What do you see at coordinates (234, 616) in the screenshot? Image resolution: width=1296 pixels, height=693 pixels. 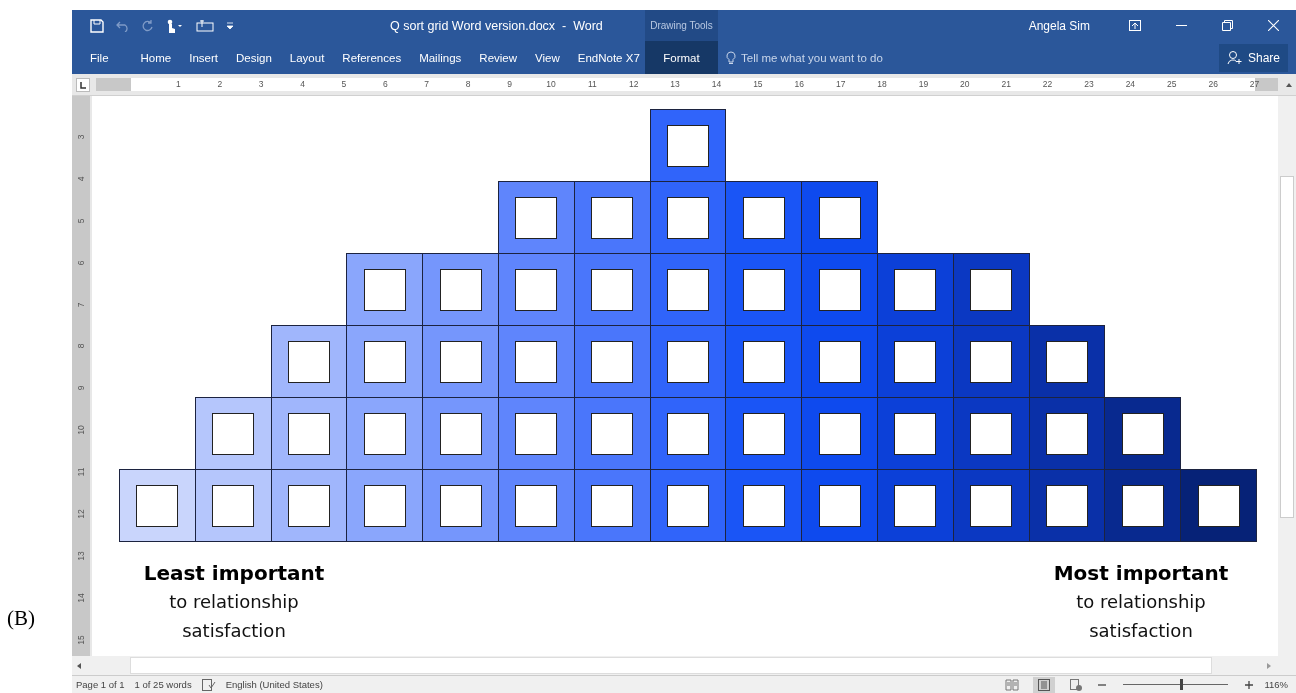 I see `caption-subtitle: to relationship satisfaction` at bounding box center [234, 616].